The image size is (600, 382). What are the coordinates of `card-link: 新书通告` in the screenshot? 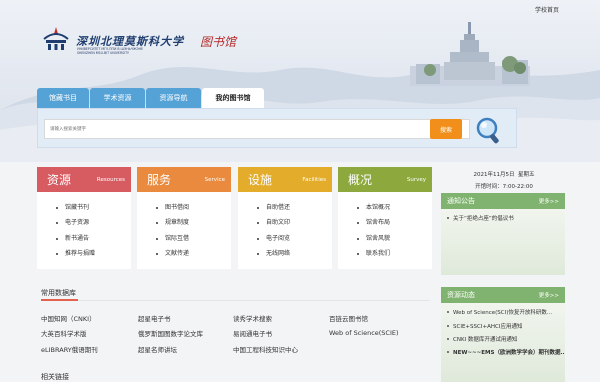 It's located at (93, 239).